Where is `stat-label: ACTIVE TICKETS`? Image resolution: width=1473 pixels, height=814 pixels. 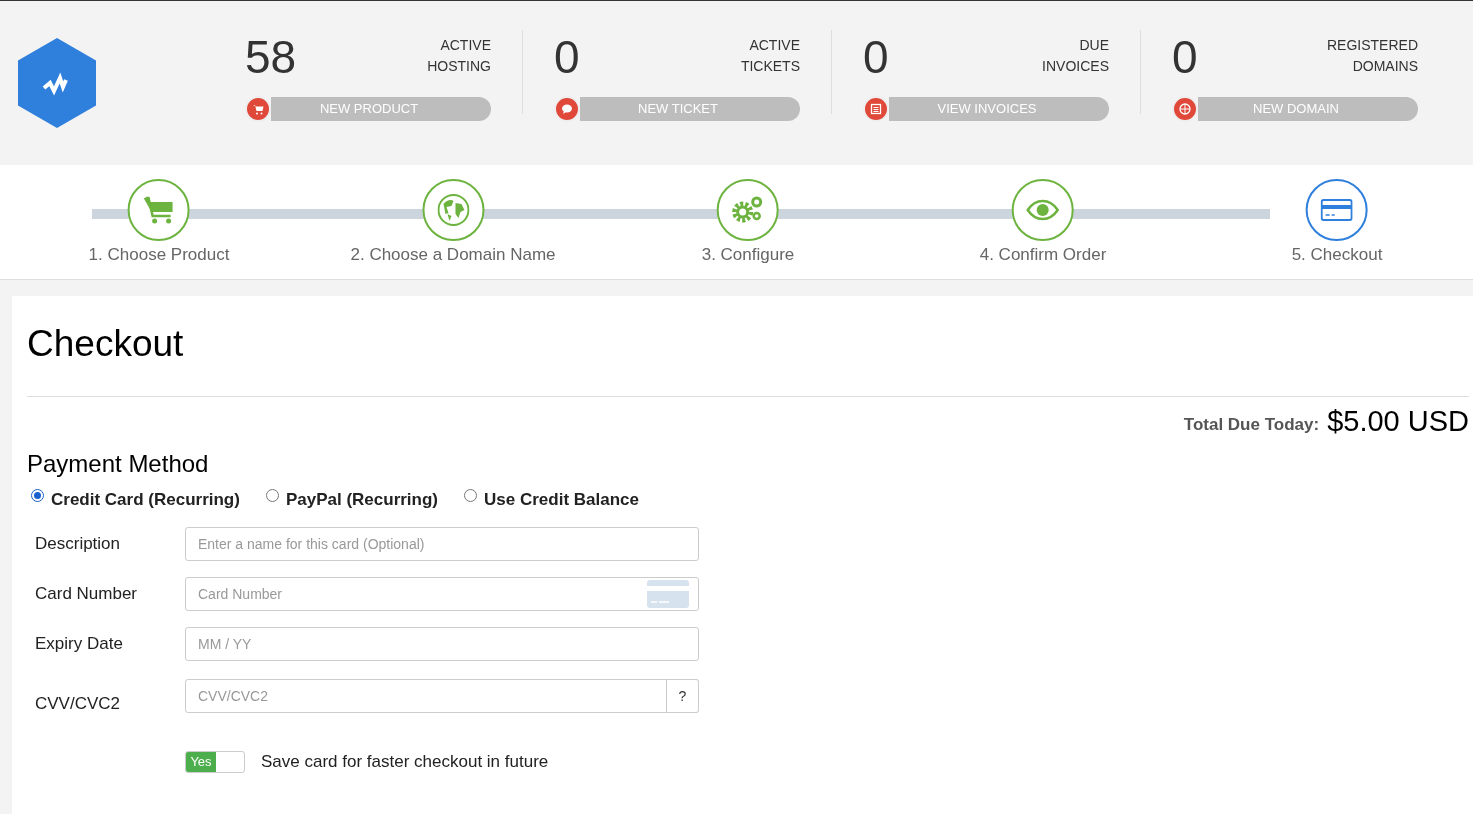
stat-label: ACTIVE TICKETS is located at coordinates (770, 56).